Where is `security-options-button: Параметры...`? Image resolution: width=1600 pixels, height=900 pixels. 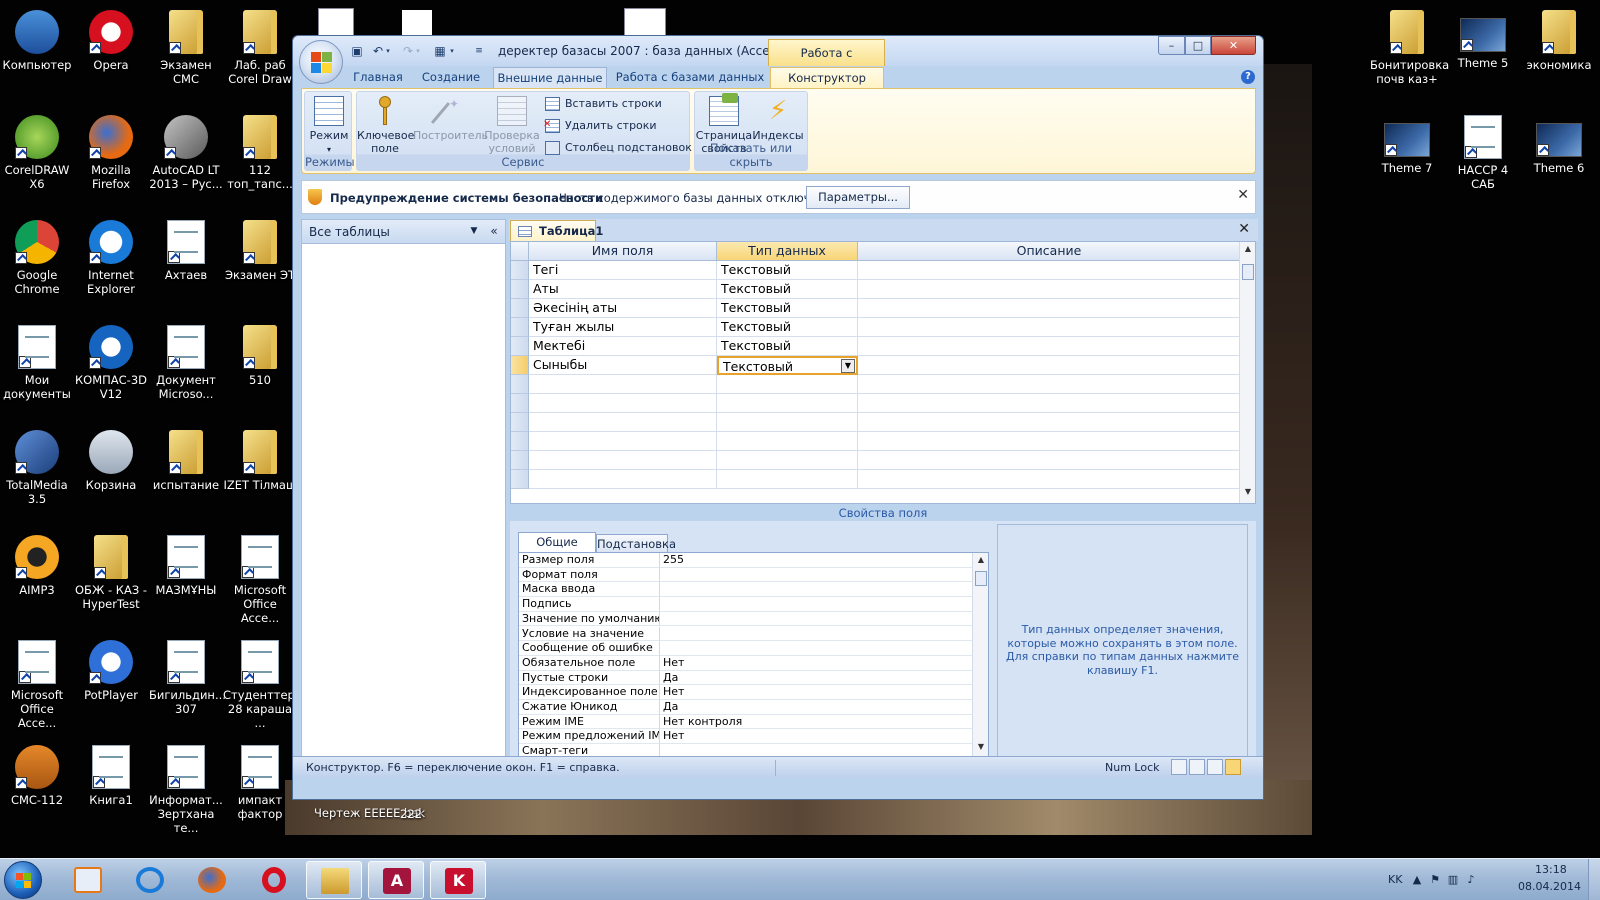 security-options-button: Параметры... is located at coordinates (858, 197).